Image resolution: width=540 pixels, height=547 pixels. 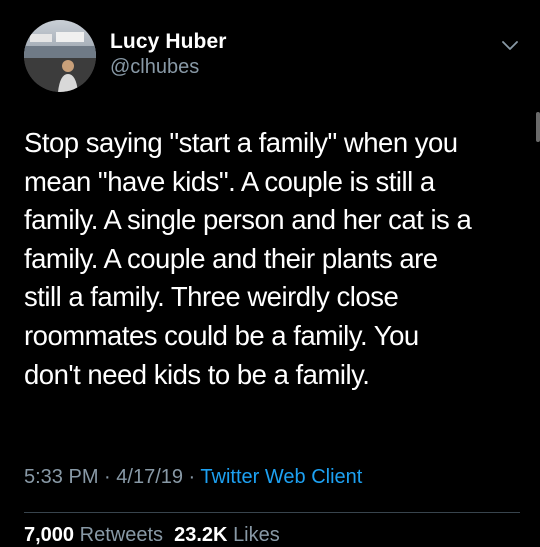 I want to click on display-name: Lucy Huber, so click(x=168, y=42).